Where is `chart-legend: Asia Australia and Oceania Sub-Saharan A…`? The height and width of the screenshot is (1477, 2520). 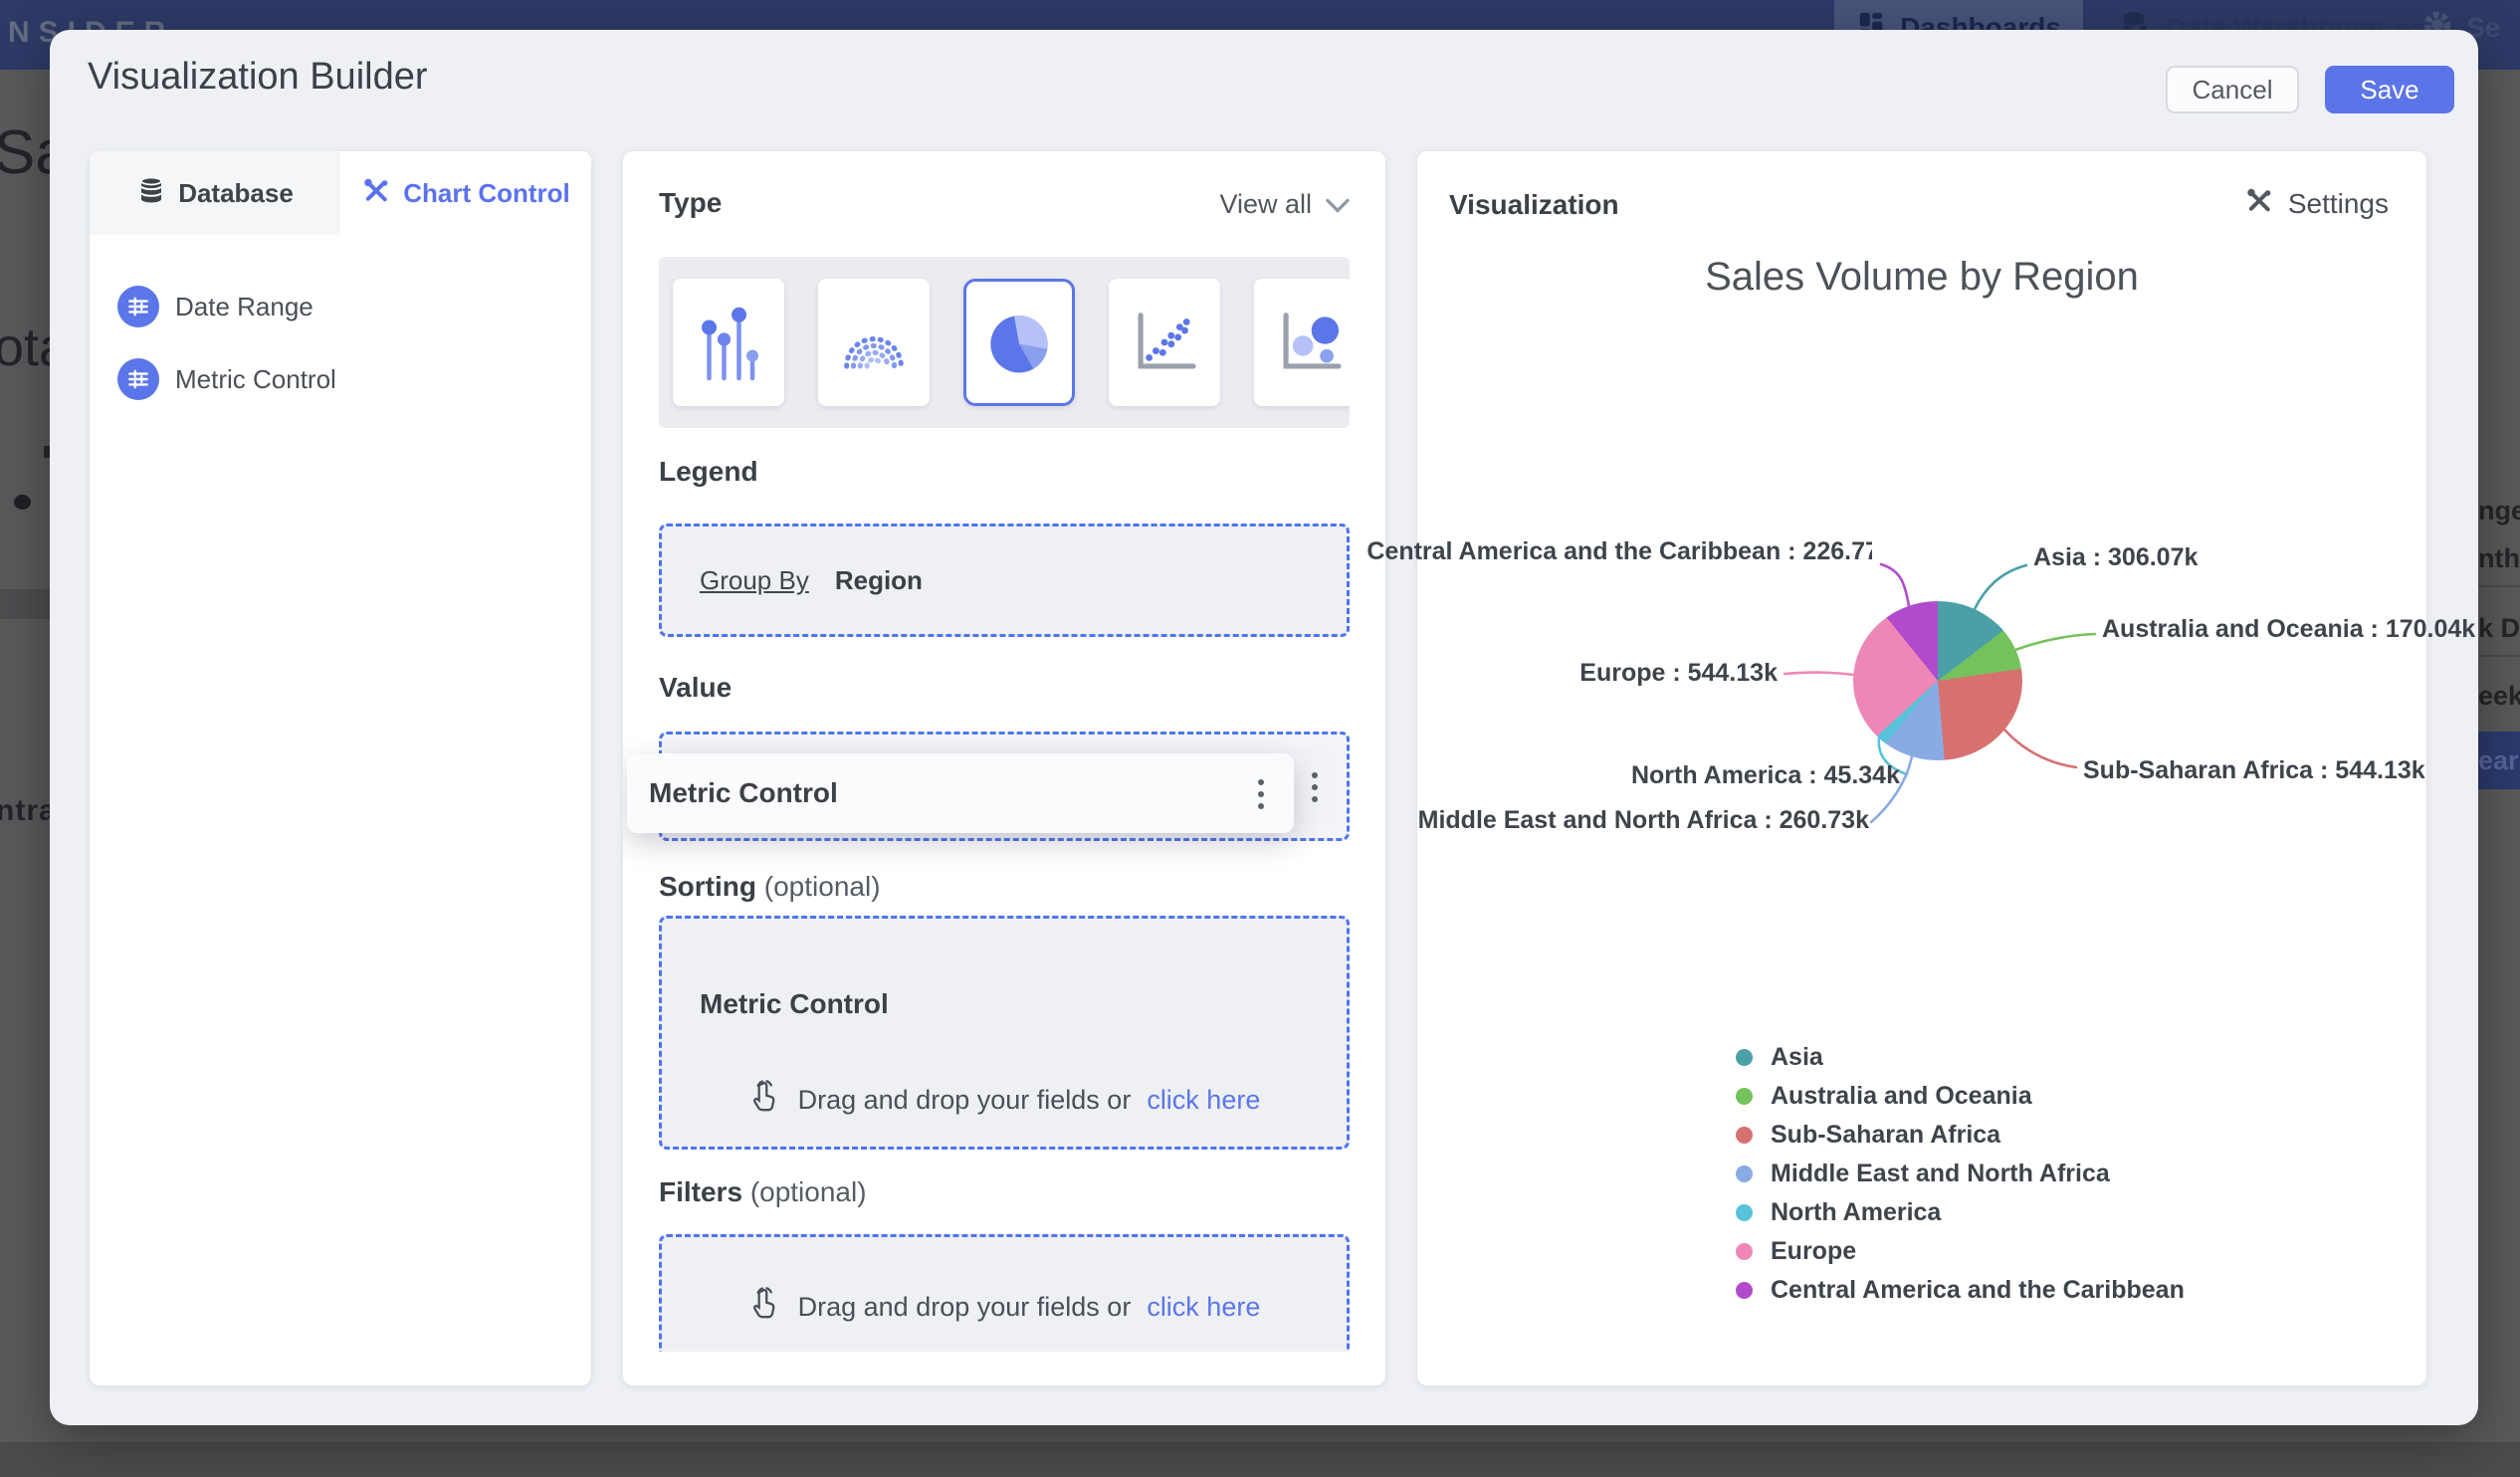
chart-legend: Asia Australia and Oceania Sub-Saharan A… is located at coordinates (1960, 1173).